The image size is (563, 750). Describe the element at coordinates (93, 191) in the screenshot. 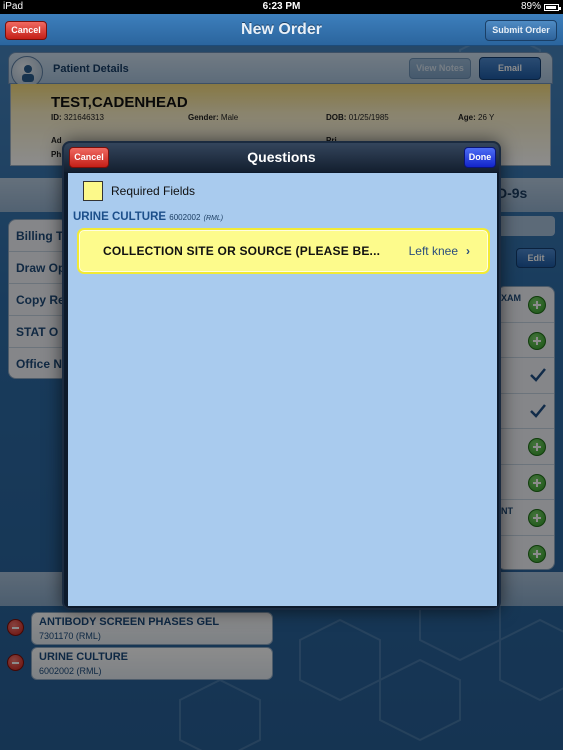

I see `required-fields-swatch` at that location.